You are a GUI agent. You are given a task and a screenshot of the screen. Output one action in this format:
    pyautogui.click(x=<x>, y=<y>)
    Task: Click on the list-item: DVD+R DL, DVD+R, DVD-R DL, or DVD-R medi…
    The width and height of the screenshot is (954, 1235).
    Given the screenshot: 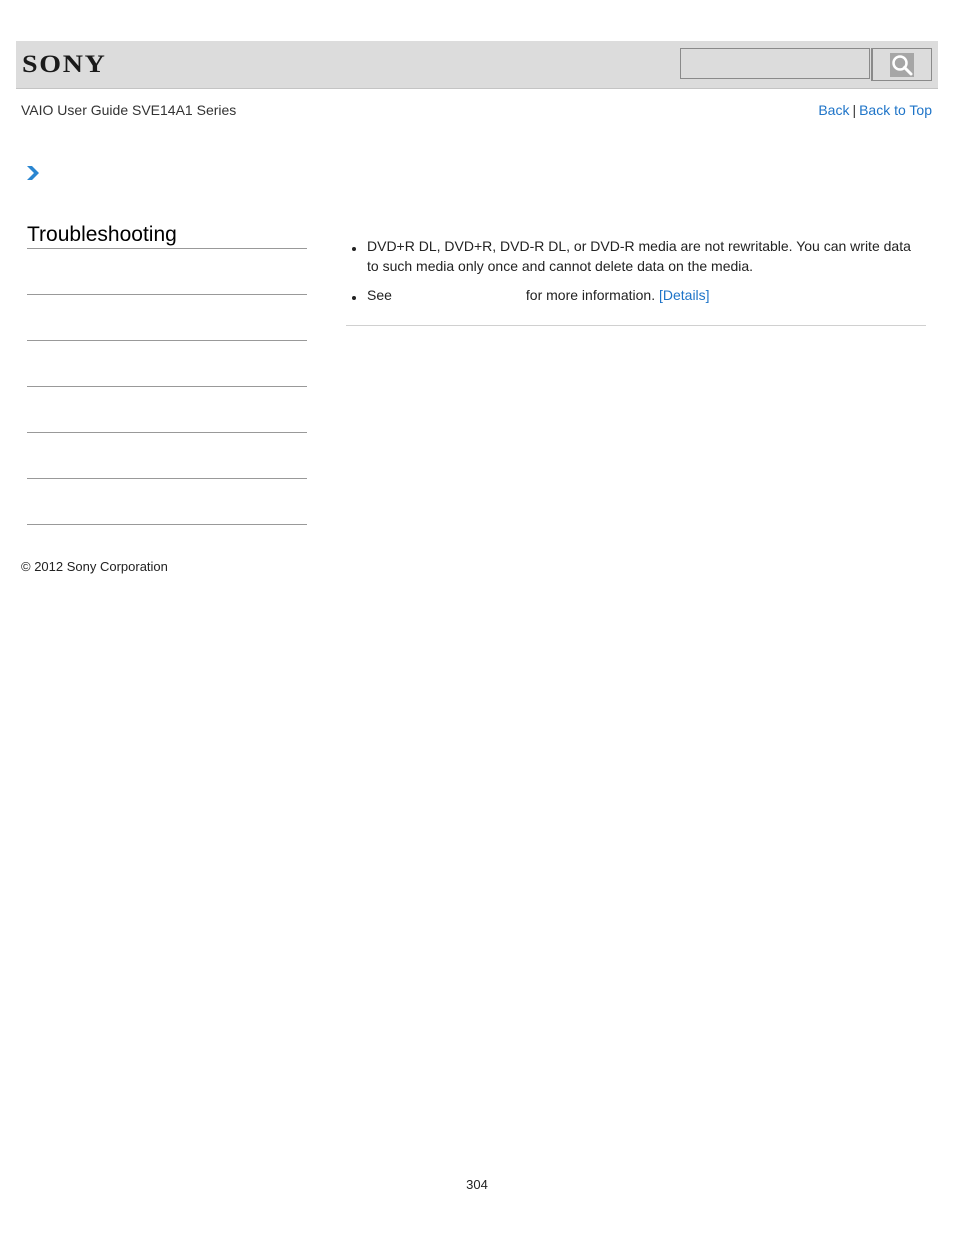 What is the action you would take?
    pyautogui.click(x=636, y=256)
    